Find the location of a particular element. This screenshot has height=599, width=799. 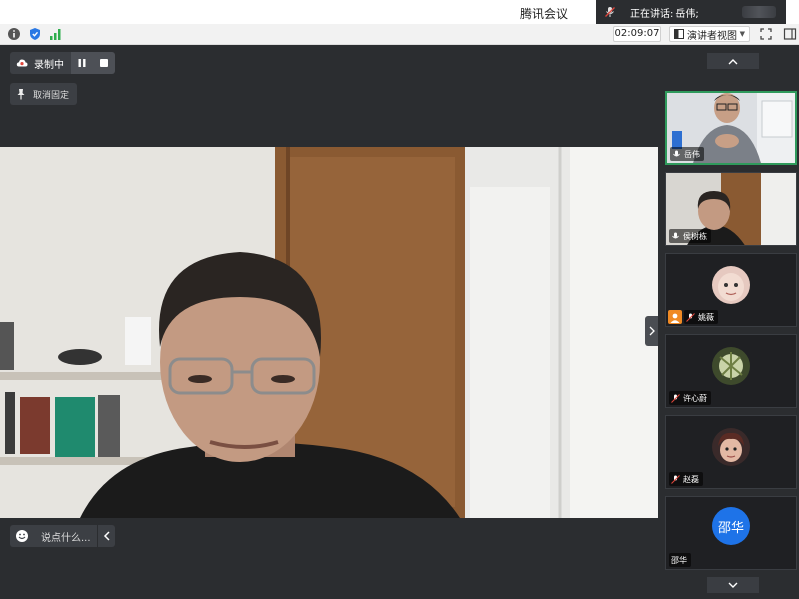

cloud-record-icon is located at coordinates (22, 63).